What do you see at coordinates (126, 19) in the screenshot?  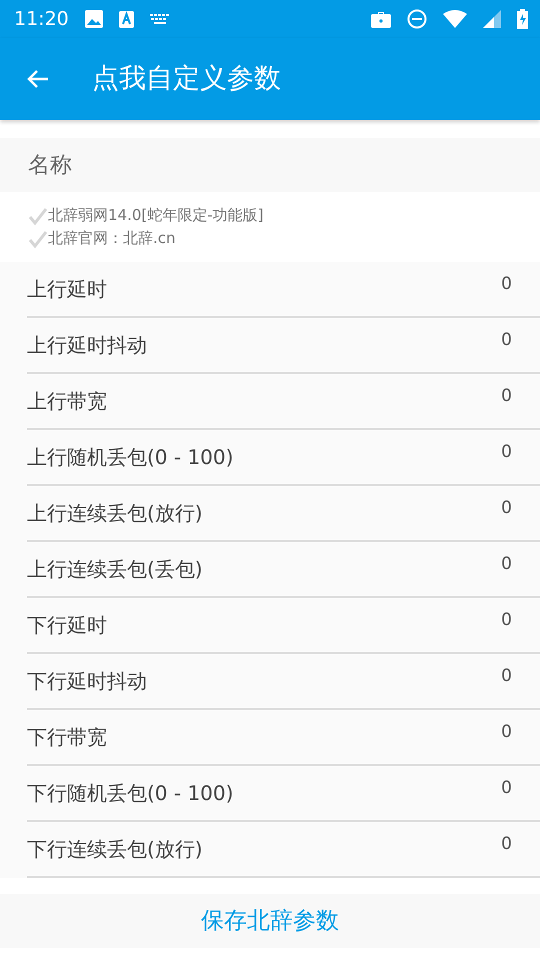 I see `text-icon` at bounding box center [126, 19].